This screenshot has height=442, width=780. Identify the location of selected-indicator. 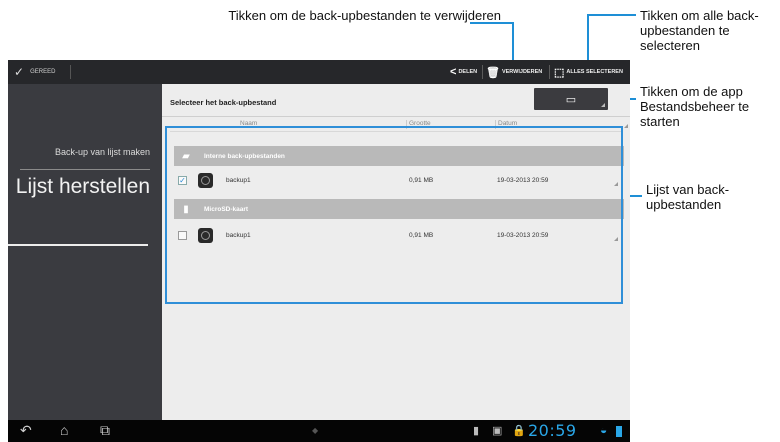
(78, 245).